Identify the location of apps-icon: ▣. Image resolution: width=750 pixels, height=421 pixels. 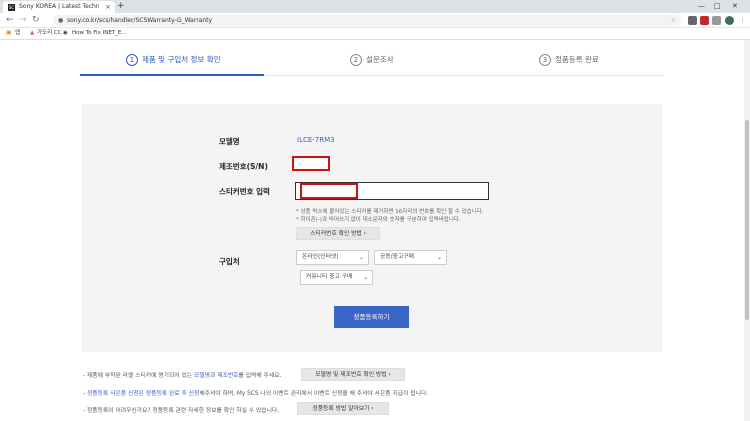
(8, 33).